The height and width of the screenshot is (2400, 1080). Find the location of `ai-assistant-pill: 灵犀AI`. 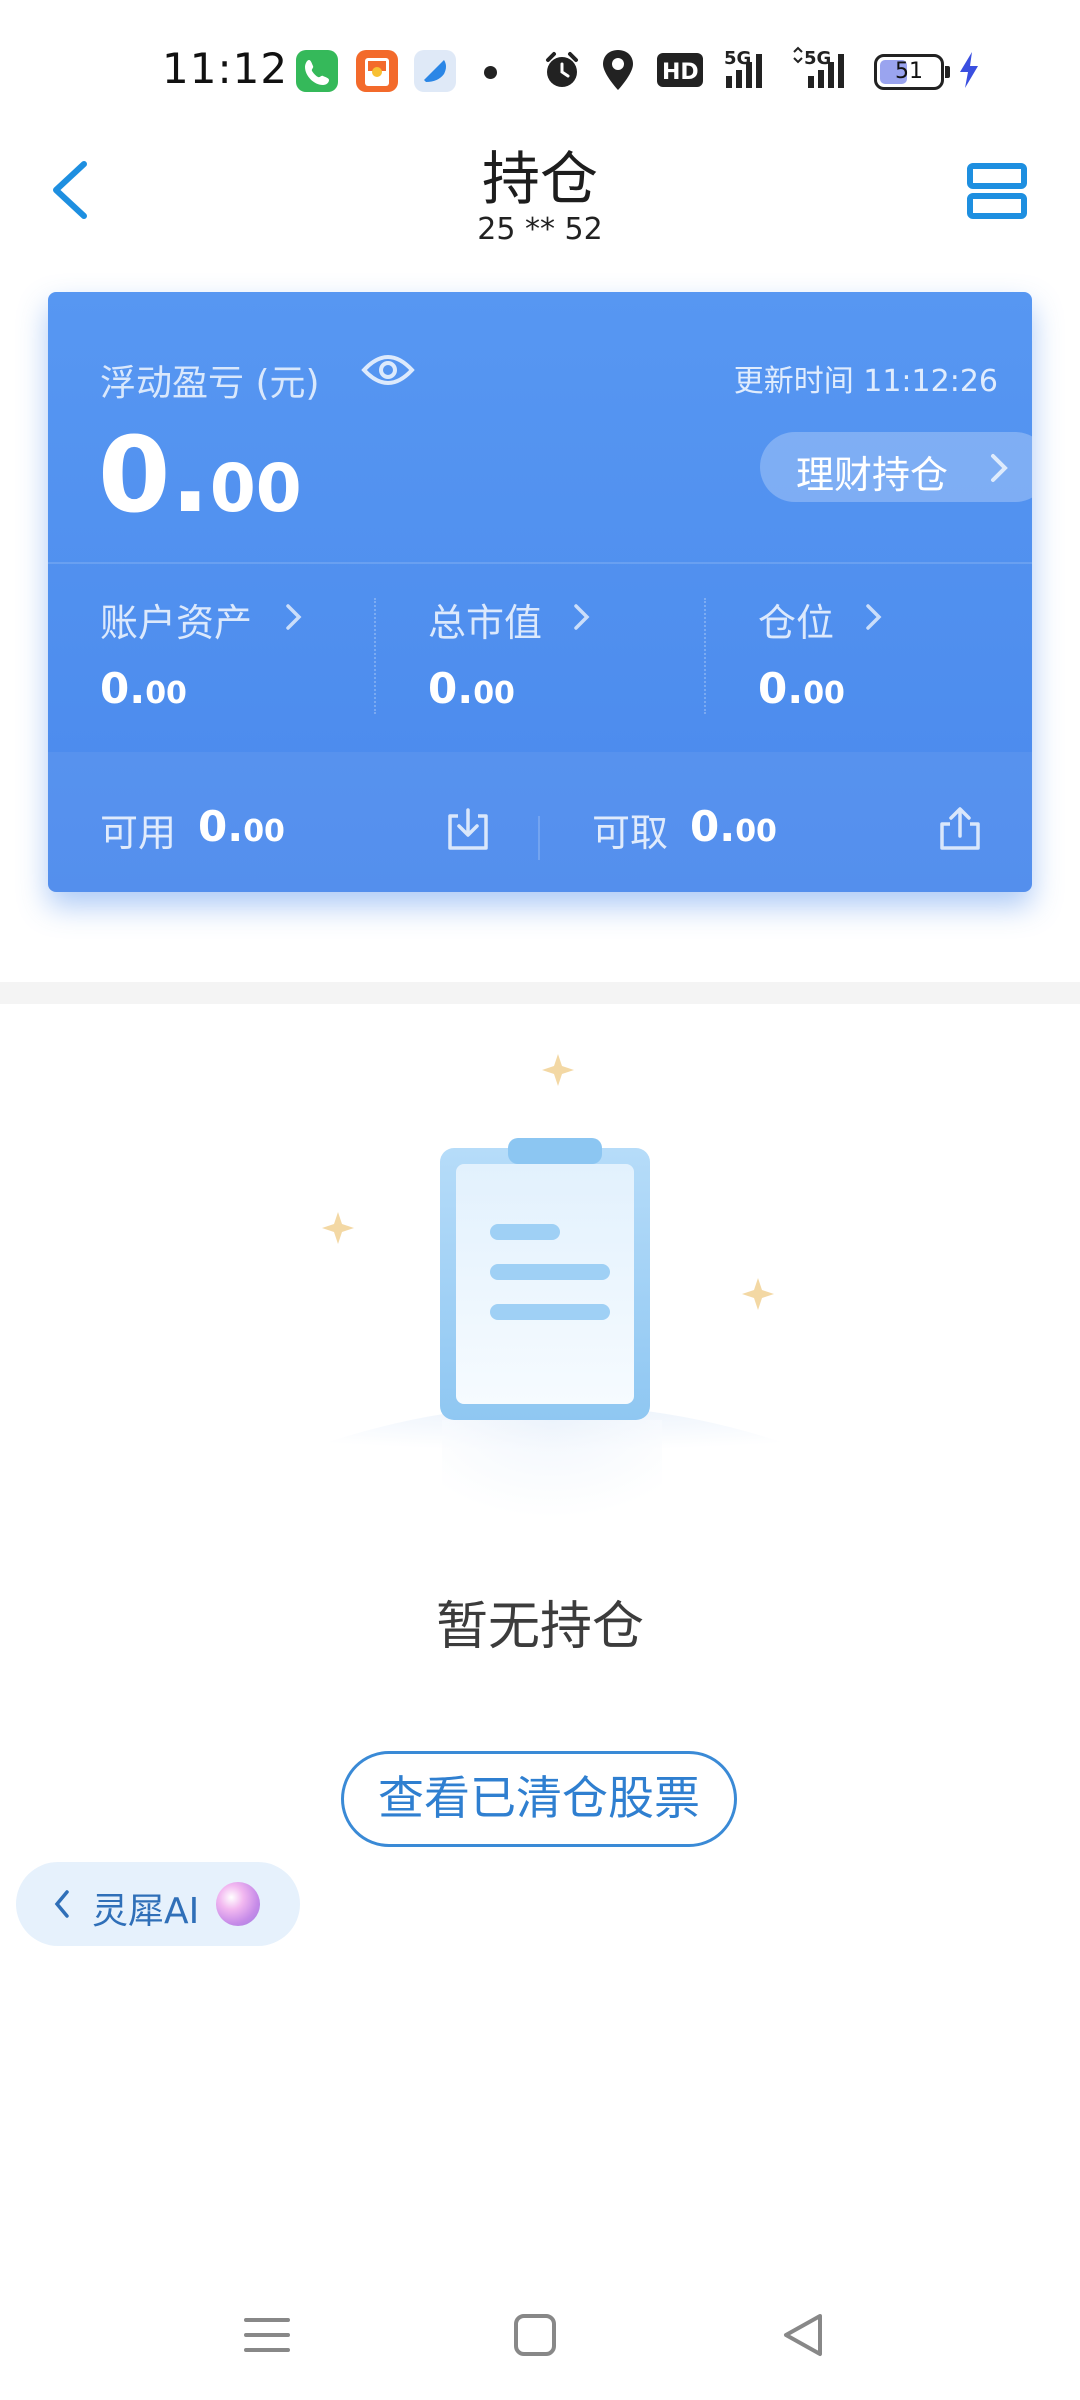

ai-assistant-pill: 灵犀AI is located at coordinates (158, 1904).